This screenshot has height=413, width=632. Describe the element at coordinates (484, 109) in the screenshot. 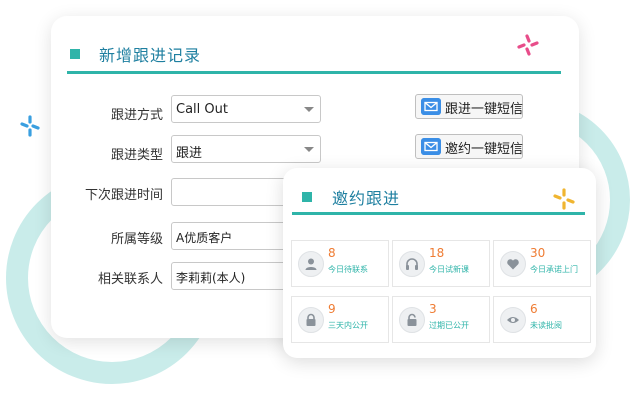

I see `followup-sms-label: 跟进一键短信` at that location.